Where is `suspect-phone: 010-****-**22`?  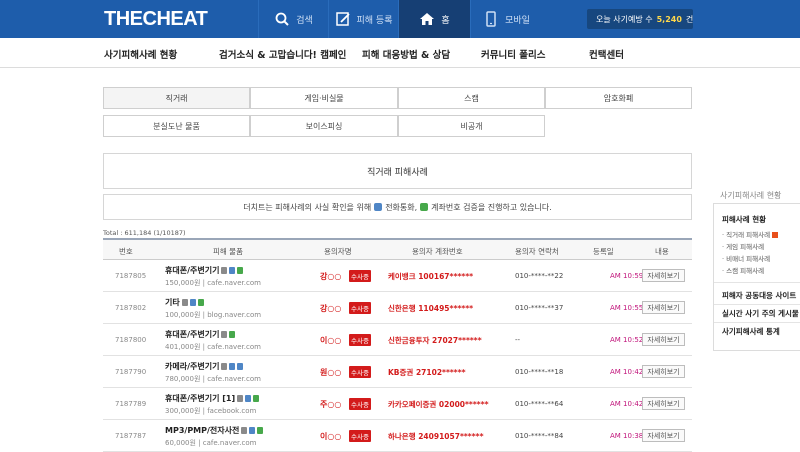
suspect-phone: 010-****-**22 is located at coordinates (539, 276).